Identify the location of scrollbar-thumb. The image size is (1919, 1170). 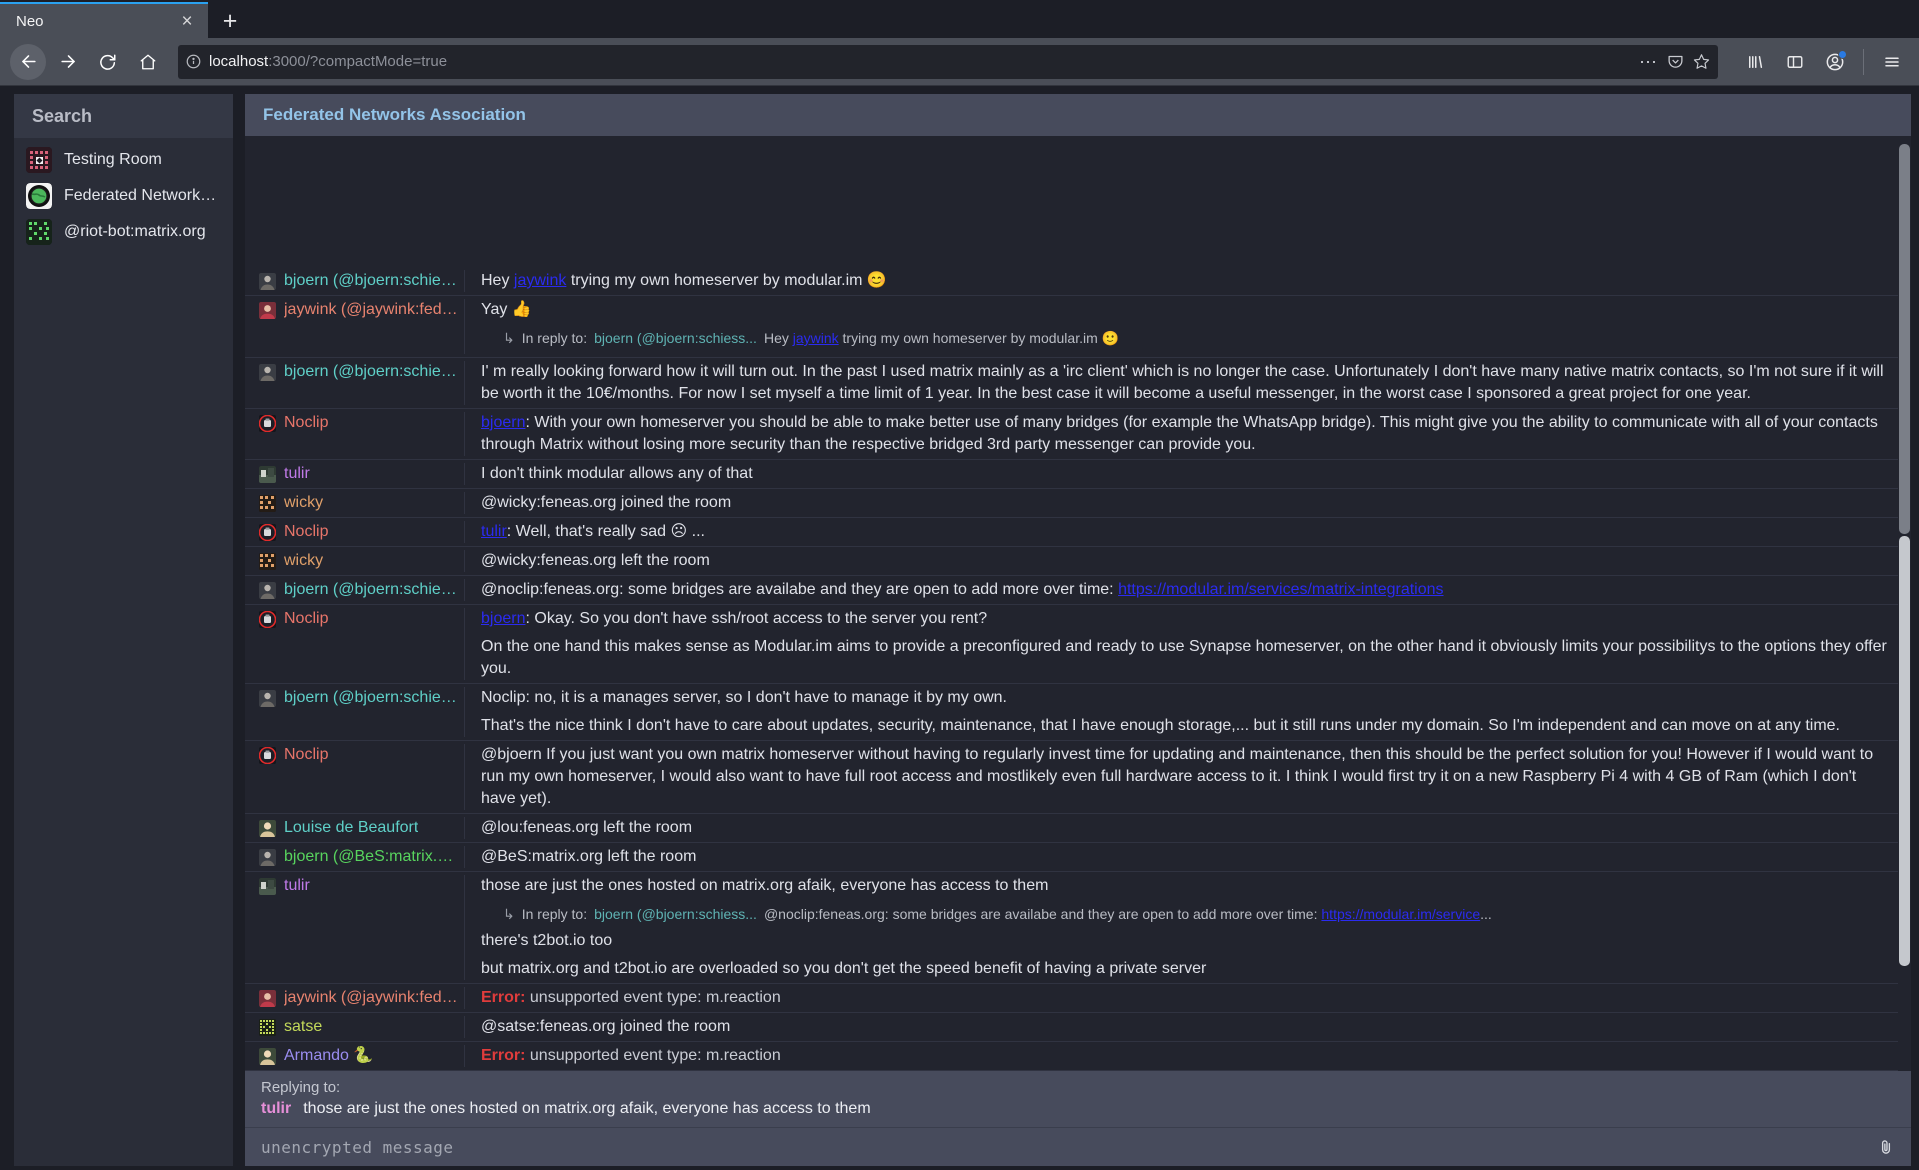
(1904, 751).